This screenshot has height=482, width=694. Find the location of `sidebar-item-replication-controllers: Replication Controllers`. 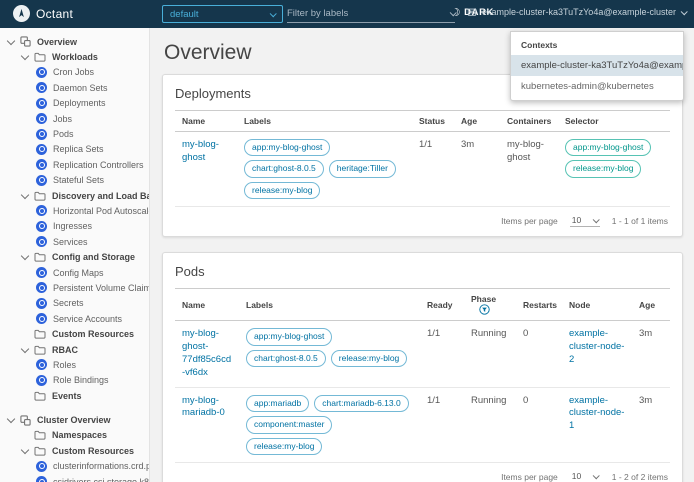

sidebar-item-replication-controllers: Replication Controllers is located at coordinates (74, 164).